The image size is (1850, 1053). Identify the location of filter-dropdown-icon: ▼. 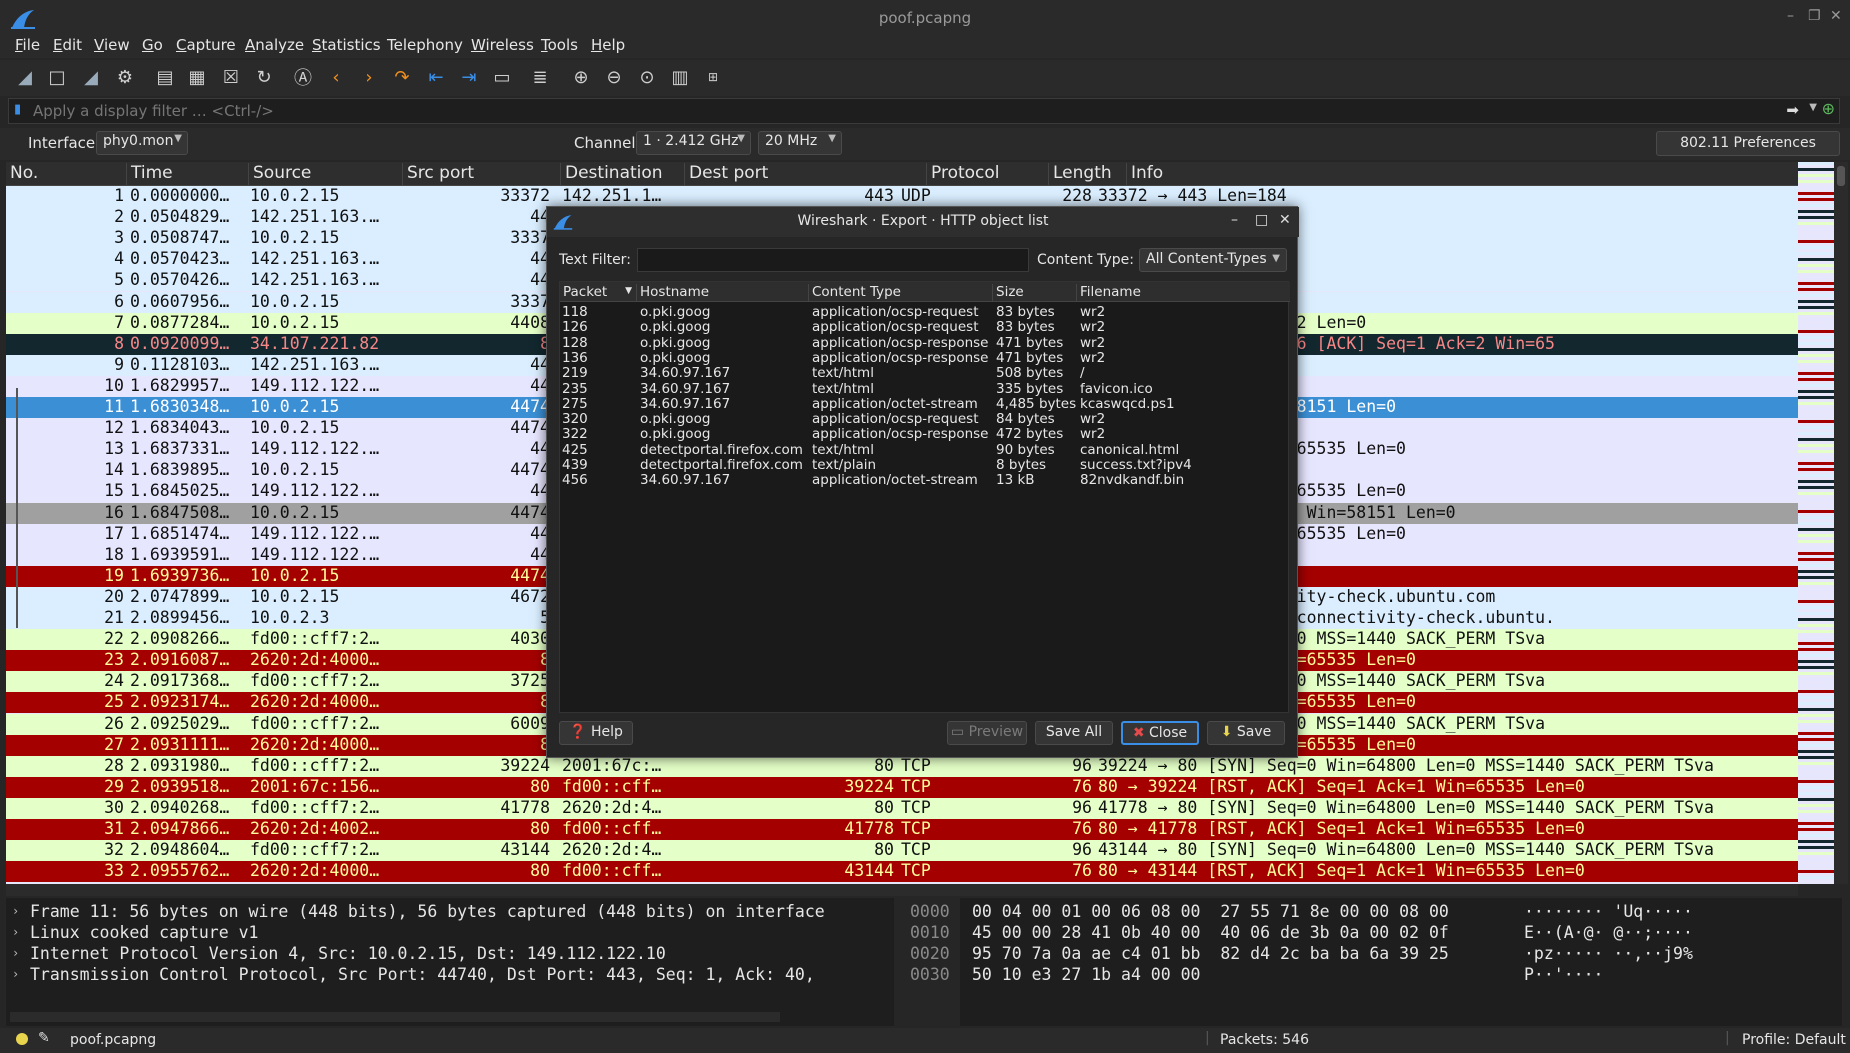
(1813, 107).